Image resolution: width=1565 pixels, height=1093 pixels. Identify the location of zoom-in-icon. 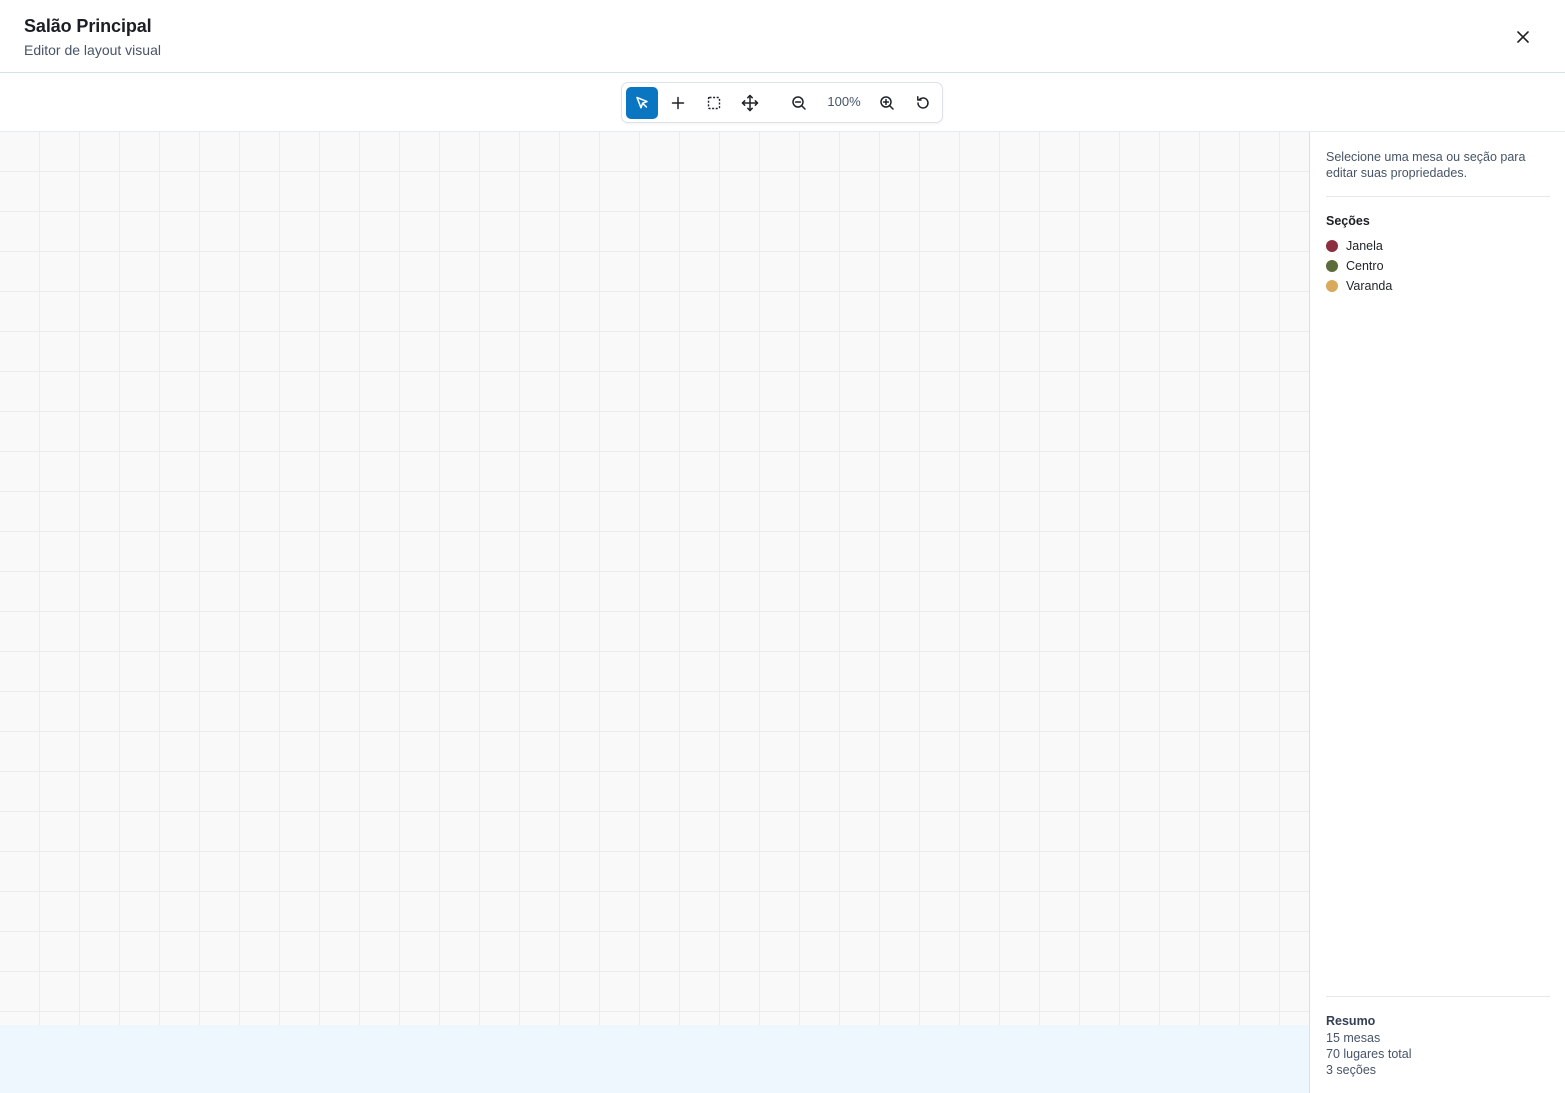
(887, 103).